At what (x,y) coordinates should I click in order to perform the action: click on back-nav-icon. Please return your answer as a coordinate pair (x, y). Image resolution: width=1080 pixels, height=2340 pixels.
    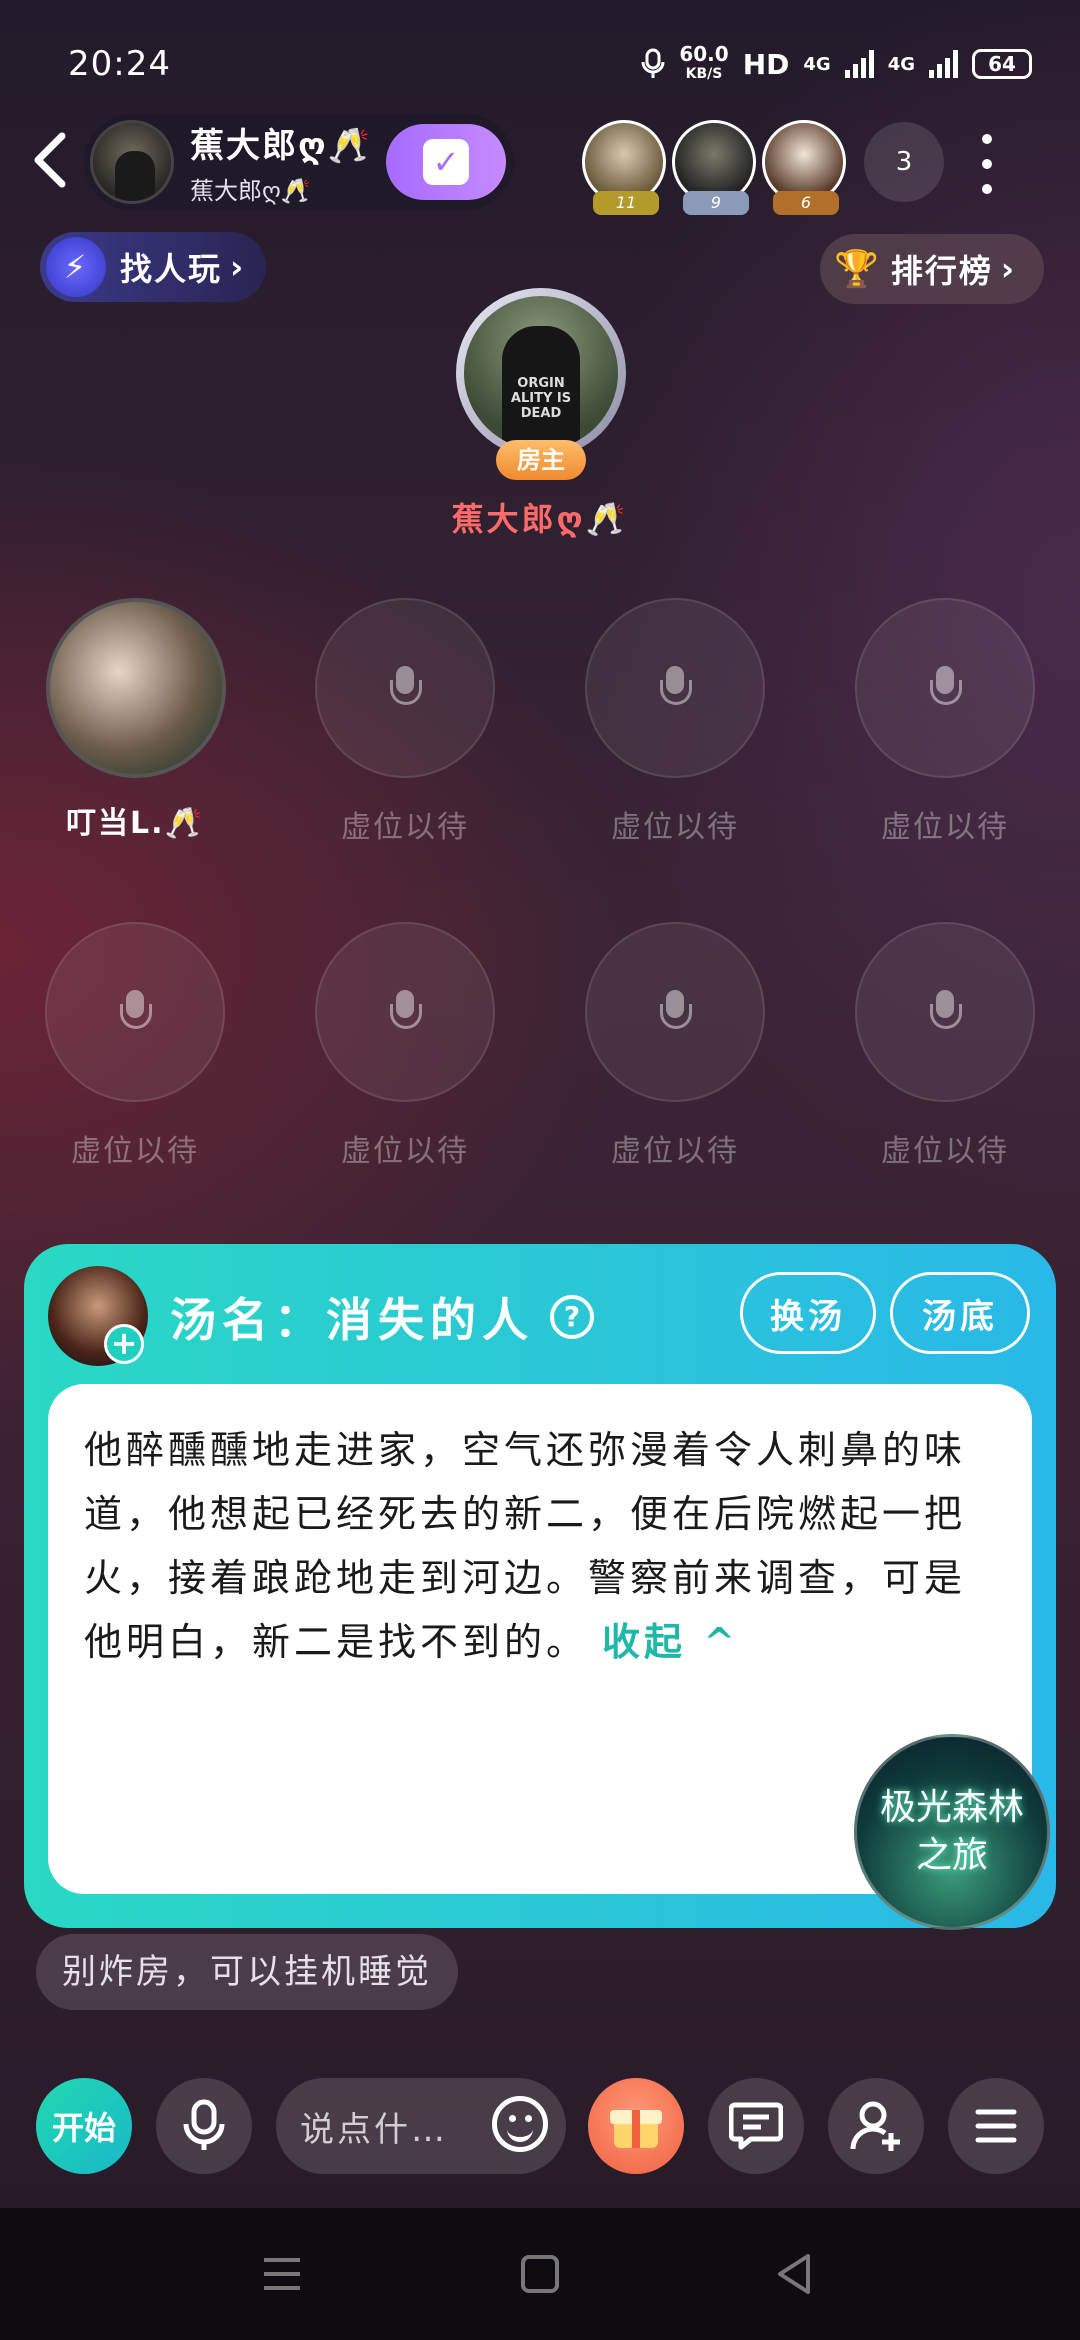
    Looking at the image, I should click on (794, 2274).